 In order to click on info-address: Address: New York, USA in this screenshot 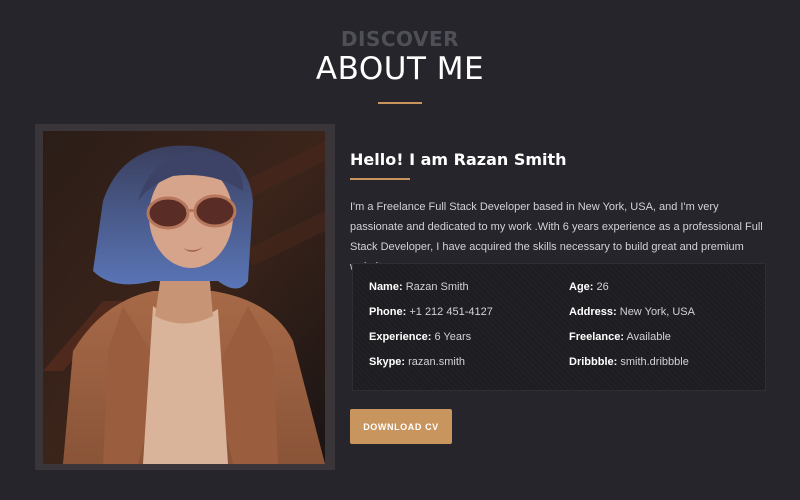, I will do `click(659, 312)`.